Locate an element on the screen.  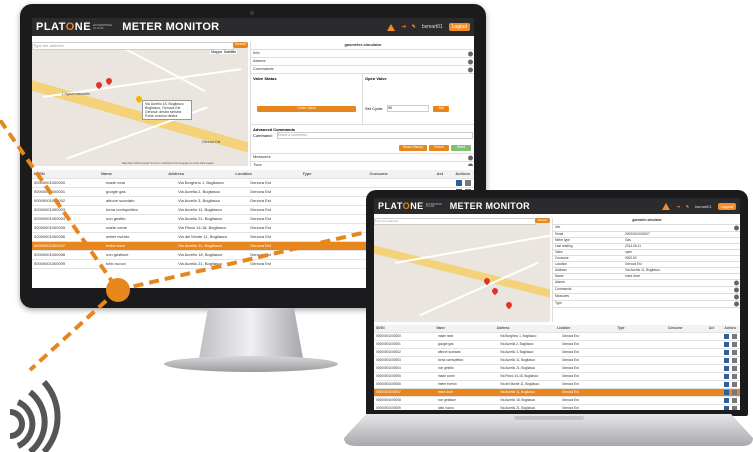
table-cell: 00000001000006 is located at coordinates (388, 384).